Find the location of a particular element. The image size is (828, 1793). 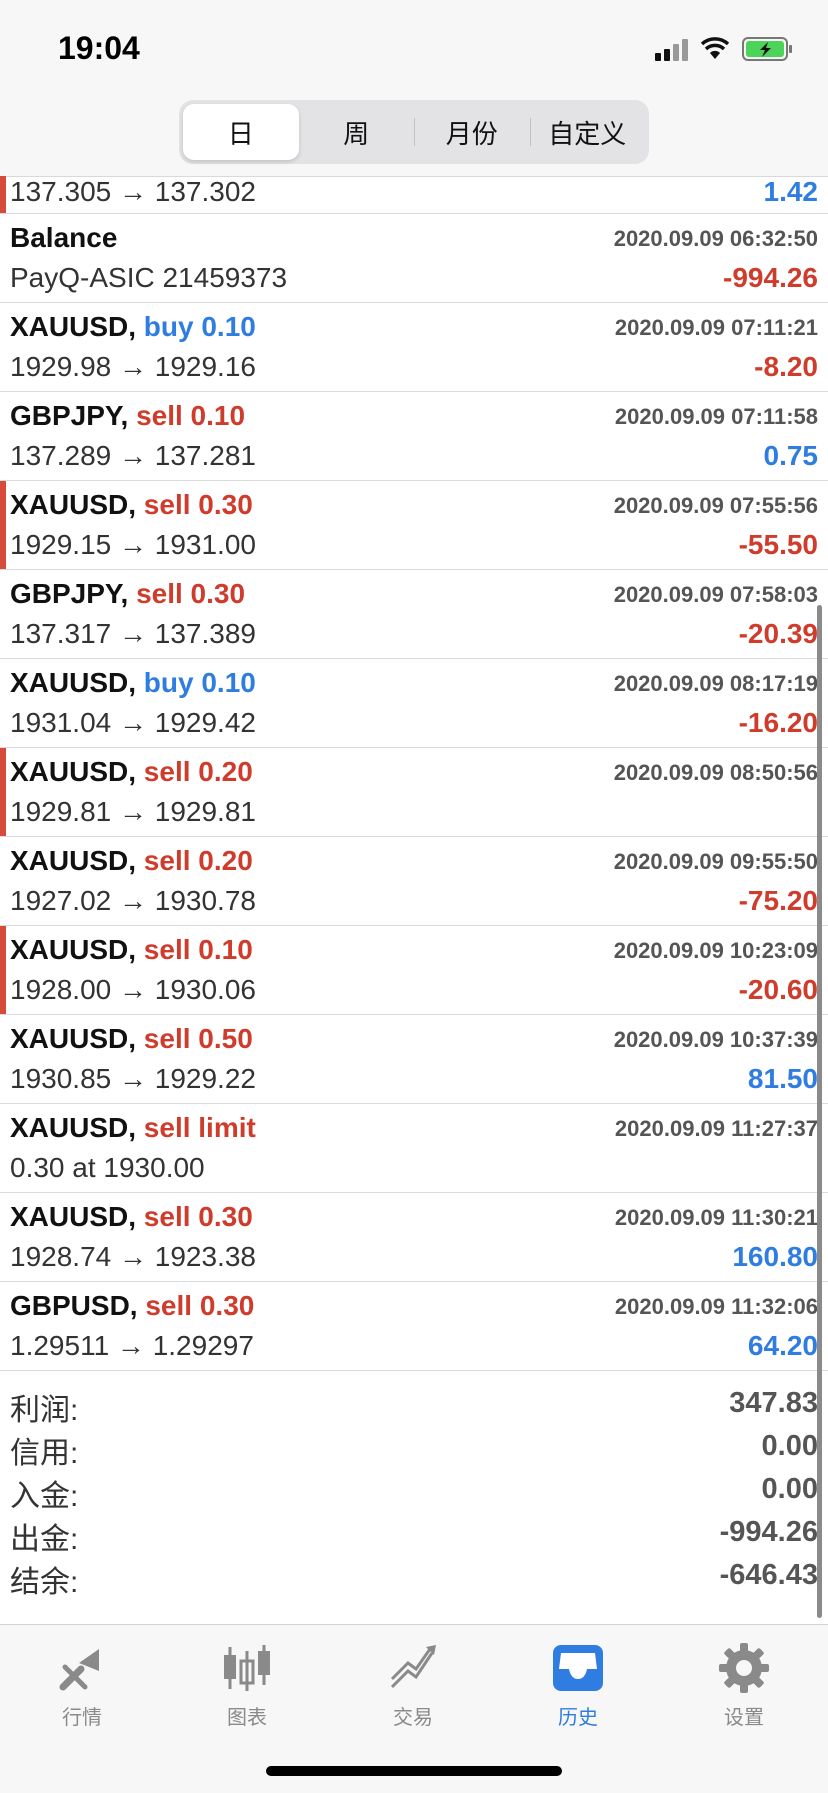

quotes-icon is located at coordinates (82, 1668).